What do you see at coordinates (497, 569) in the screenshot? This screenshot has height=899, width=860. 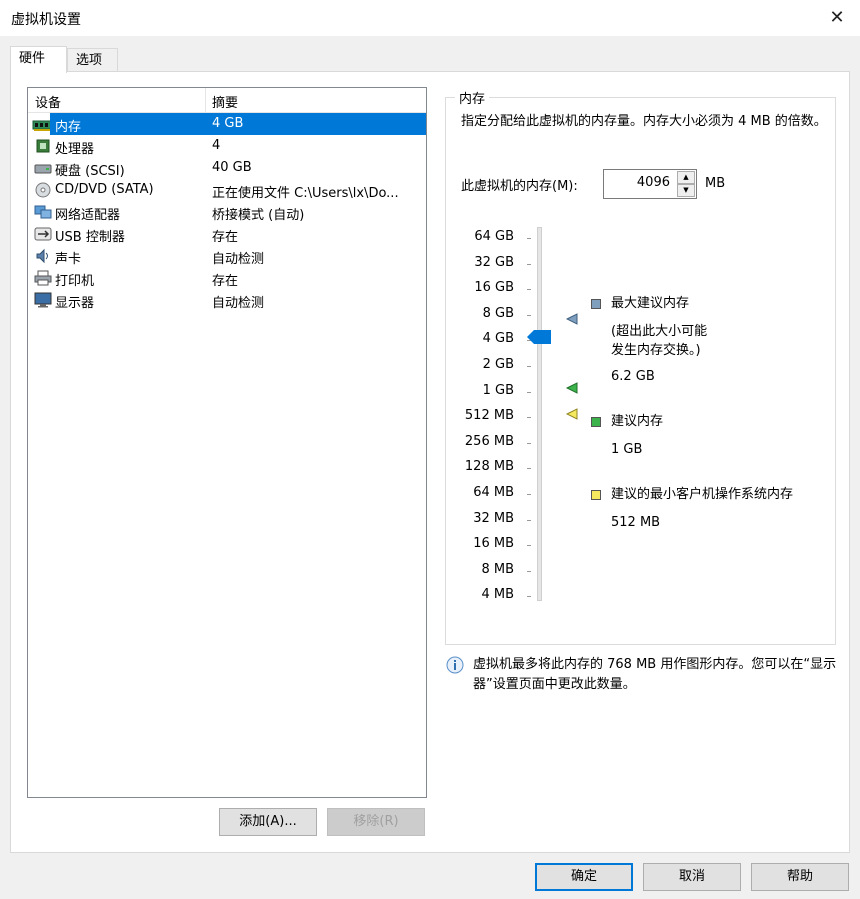 I see `scale-label: 8 MB` at bounding box center [497, 569].